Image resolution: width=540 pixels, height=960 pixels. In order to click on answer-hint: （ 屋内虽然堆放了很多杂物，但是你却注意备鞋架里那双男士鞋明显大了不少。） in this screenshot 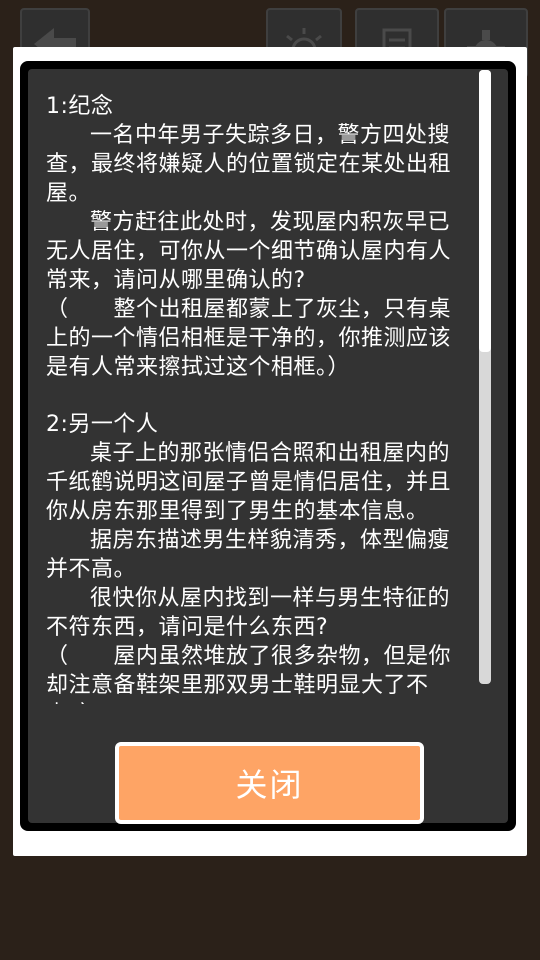, I will do `click(249, 674)`.